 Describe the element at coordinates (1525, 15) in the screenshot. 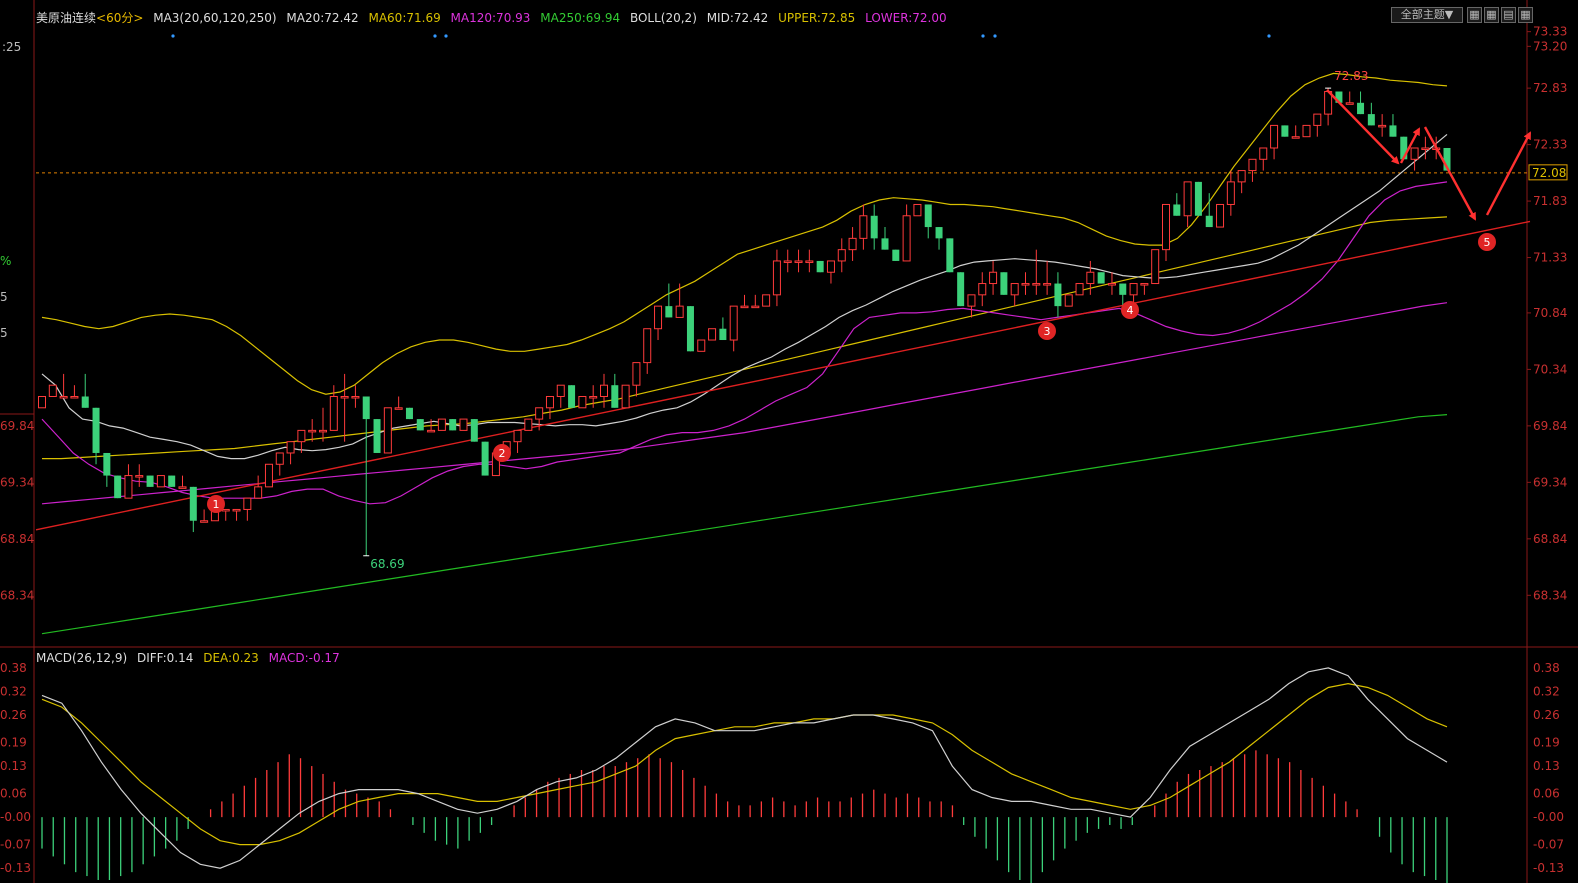

I see `toolbar-icon-4: ▦` at that location.